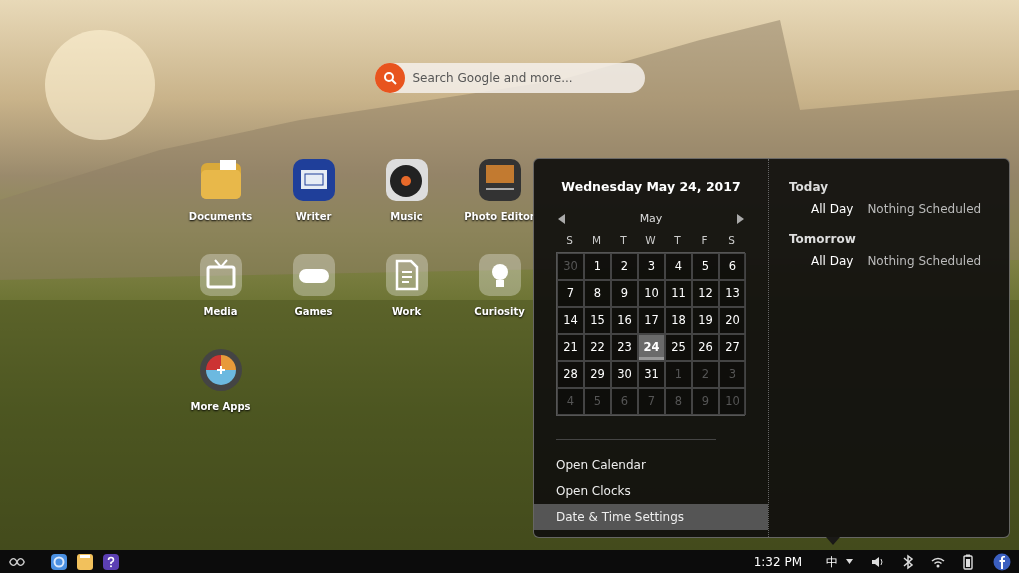  Describe the element at coordinates (406, 180) in the screenshot. I see `record-player-icon` at that location.